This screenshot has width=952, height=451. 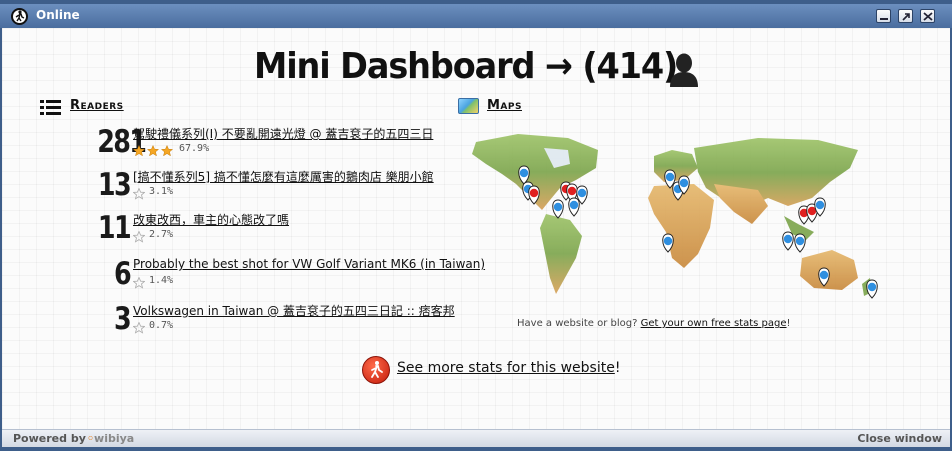 I want to click on reader-percent: 3.1%, so click(x=161, y=191).